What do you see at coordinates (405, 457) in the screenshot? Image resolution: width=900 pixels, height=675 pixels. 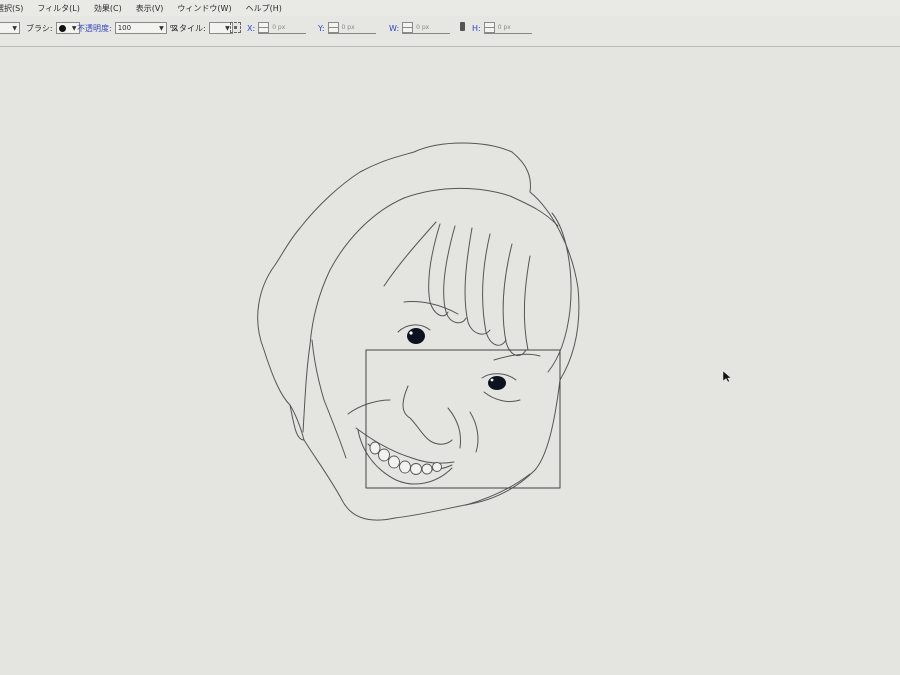 I see `lower-lip` at bounding box center [405, 457].